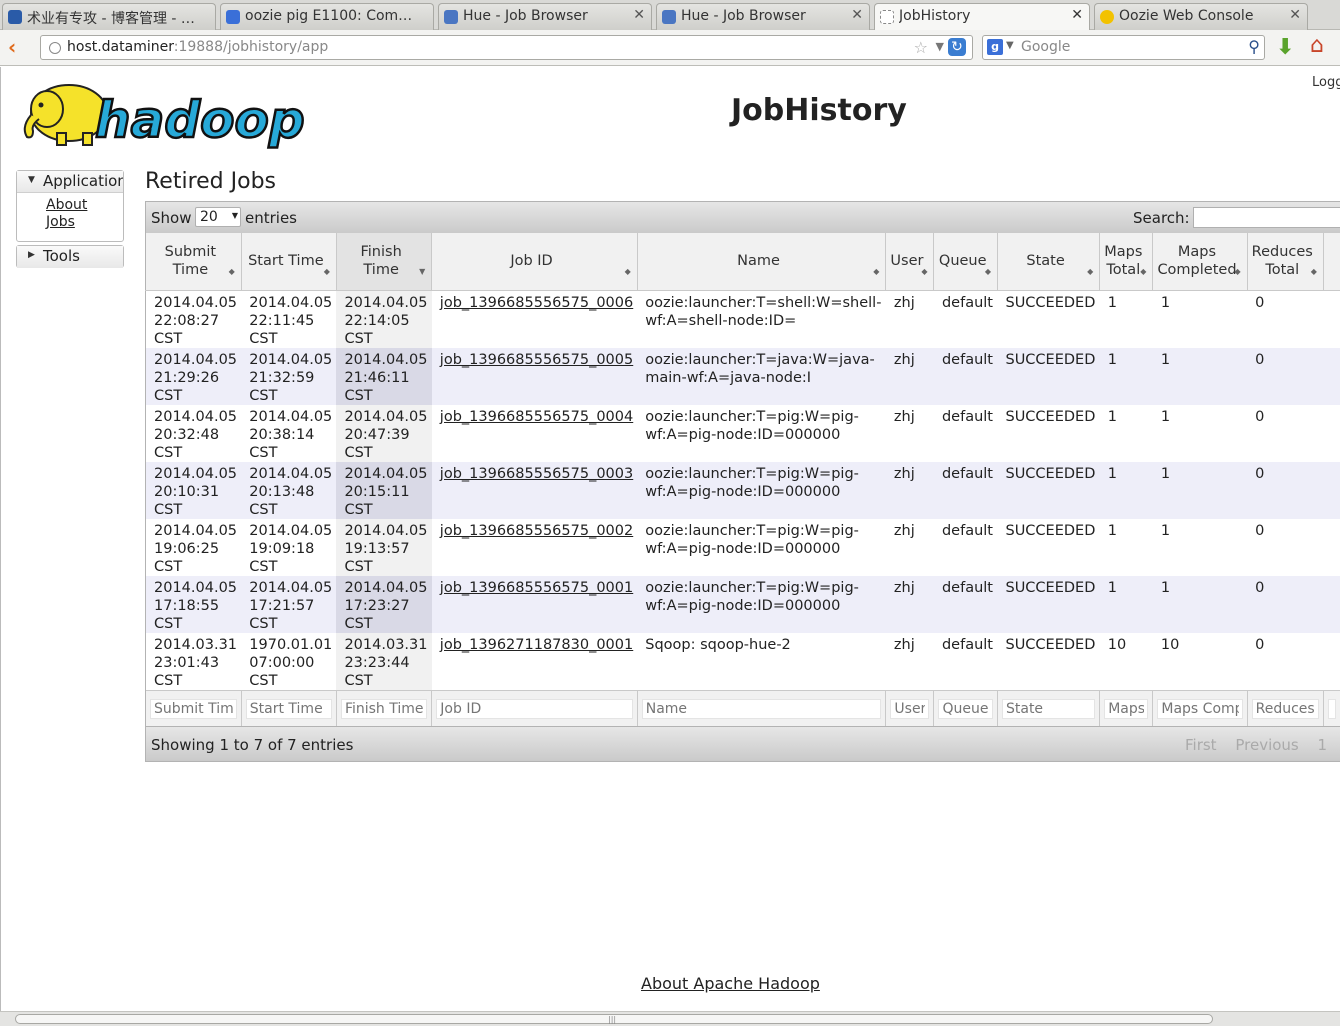 The width and height of the screenshot is (1340, 1026). I want to click on filter-name-input, so click(761, 709).